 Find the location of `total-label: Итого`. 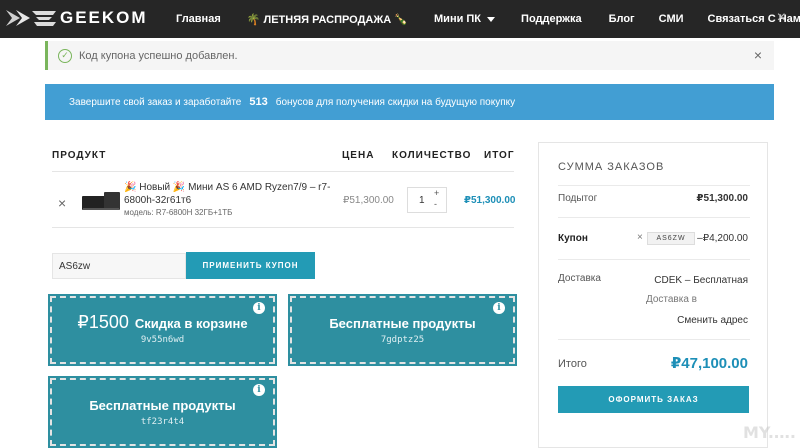

total-label: Итого is located at coordinates (572, 364).